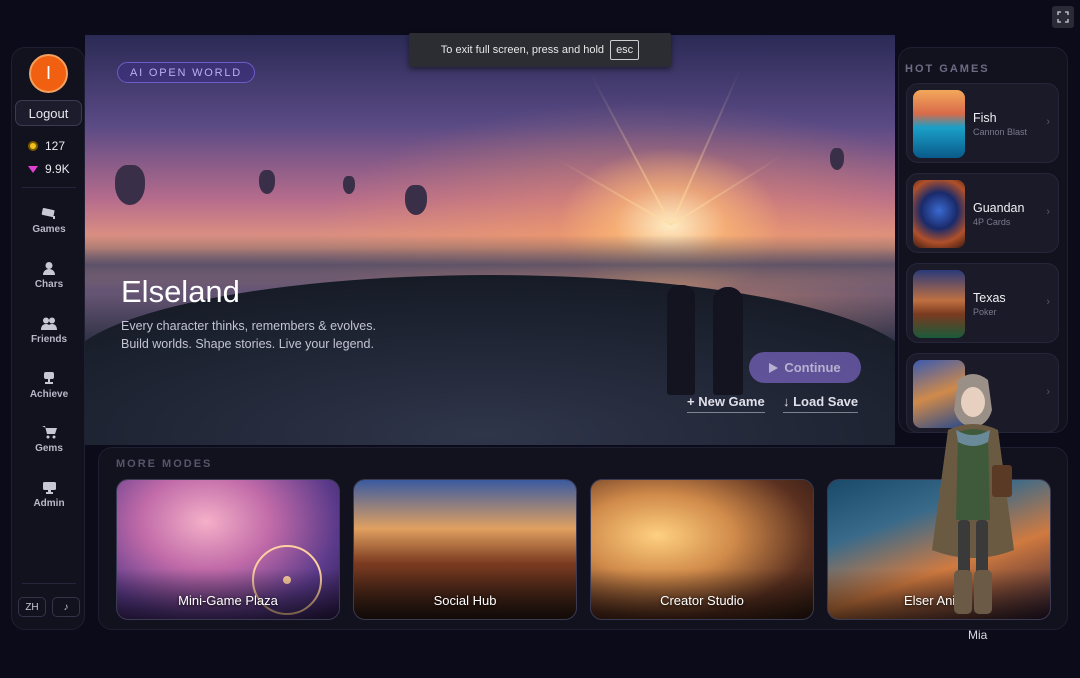  I want to click on avatar: I, so click(48, 73).